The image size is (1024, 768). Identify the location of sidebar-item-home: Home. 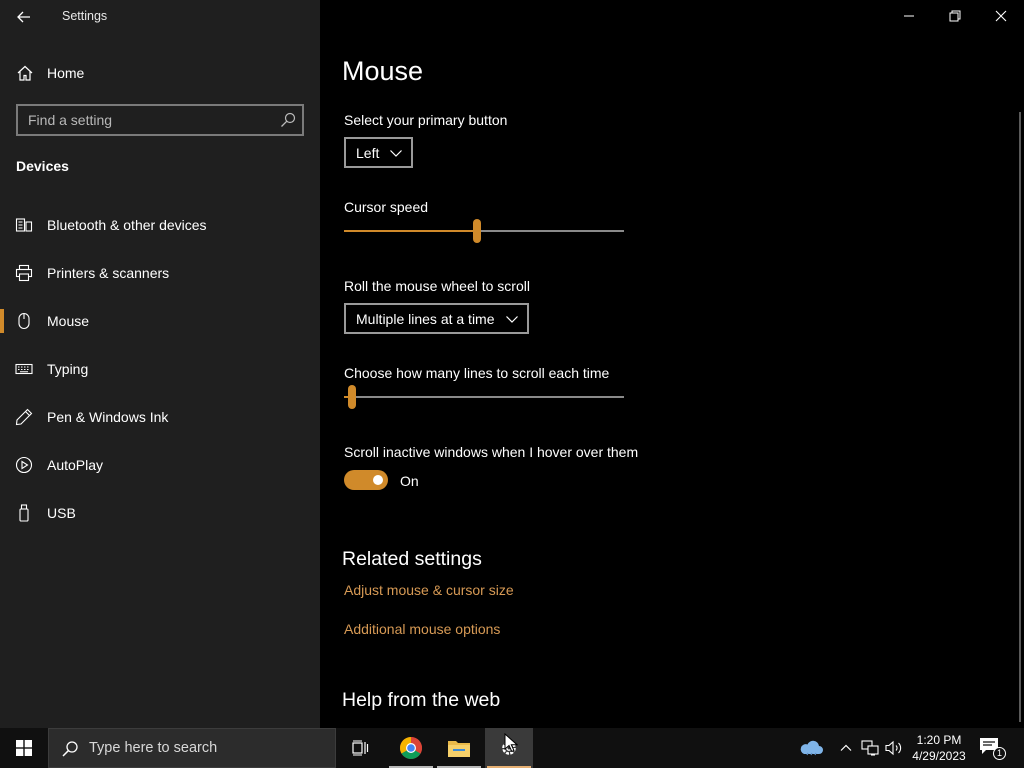
(160, 73).